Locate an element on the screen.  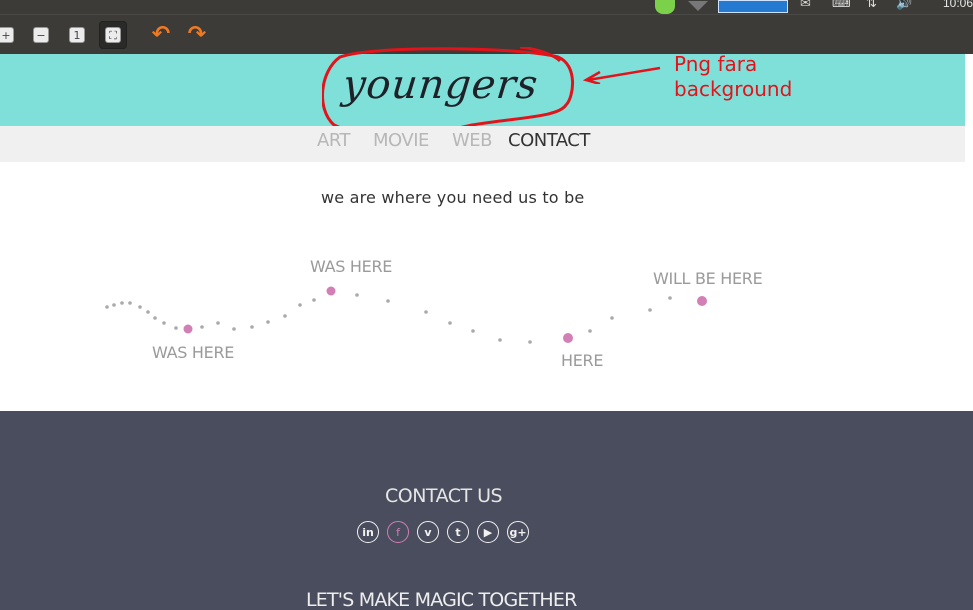
timeline-milestones is located at coordinates (445, 314).